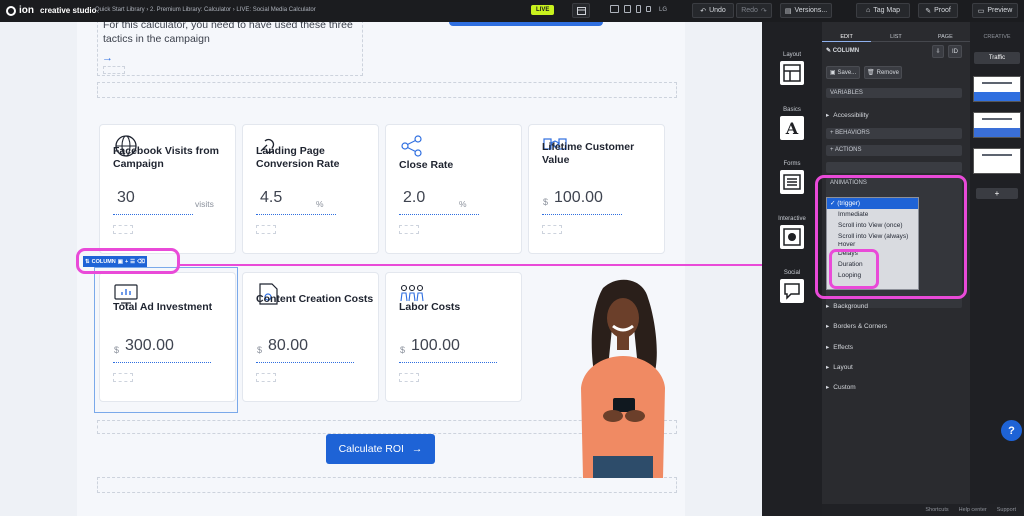  I want to click on background-label: Background, so click(850, 306).